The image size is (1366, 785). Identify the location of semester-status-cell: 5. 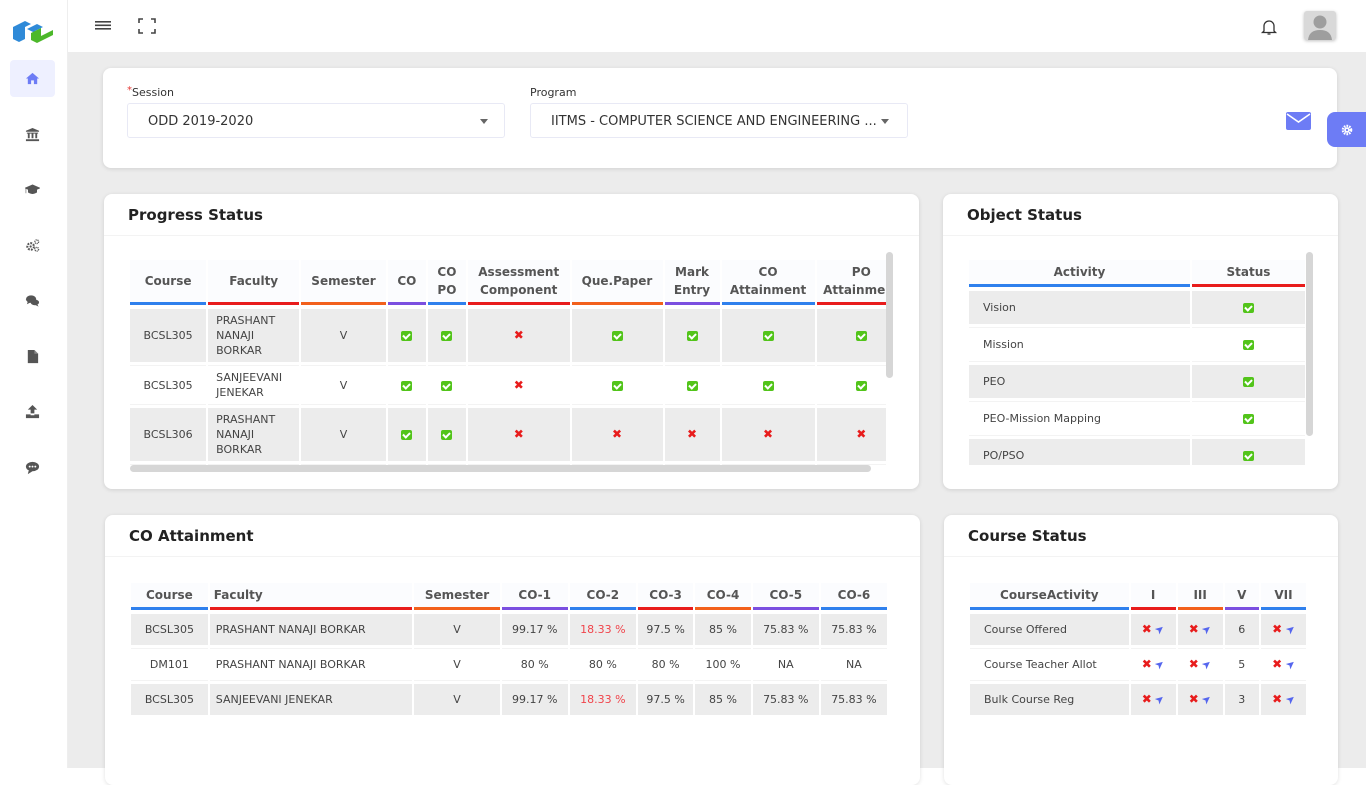
(1241, 664).